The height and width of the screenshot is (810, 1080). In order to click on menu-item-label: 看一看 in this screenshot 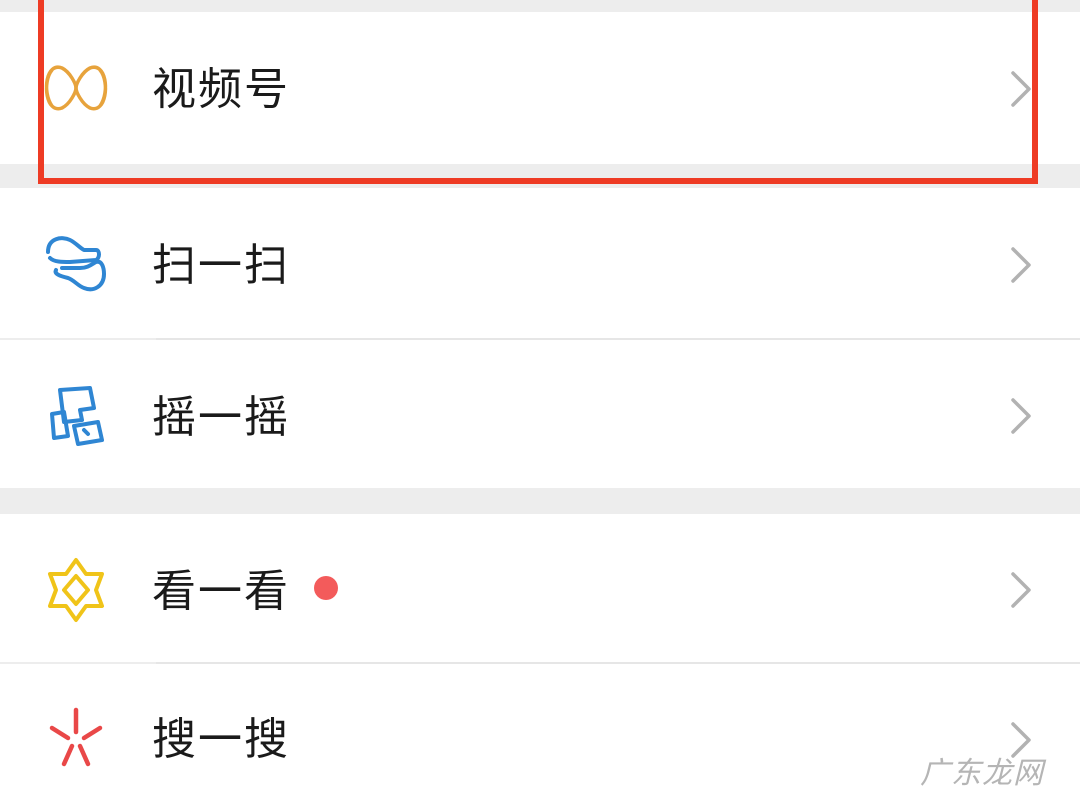, I will do `click(221, 591)`.